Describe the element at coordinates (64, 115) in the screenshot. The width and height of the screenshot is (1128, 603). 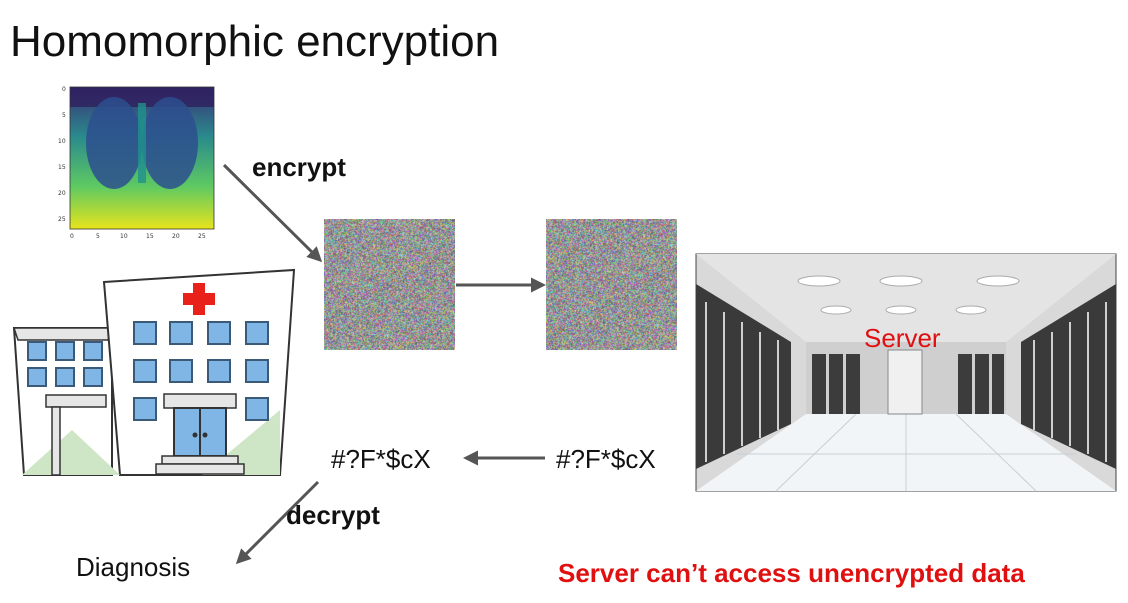
I see `xray-ytick: 5` at that location.